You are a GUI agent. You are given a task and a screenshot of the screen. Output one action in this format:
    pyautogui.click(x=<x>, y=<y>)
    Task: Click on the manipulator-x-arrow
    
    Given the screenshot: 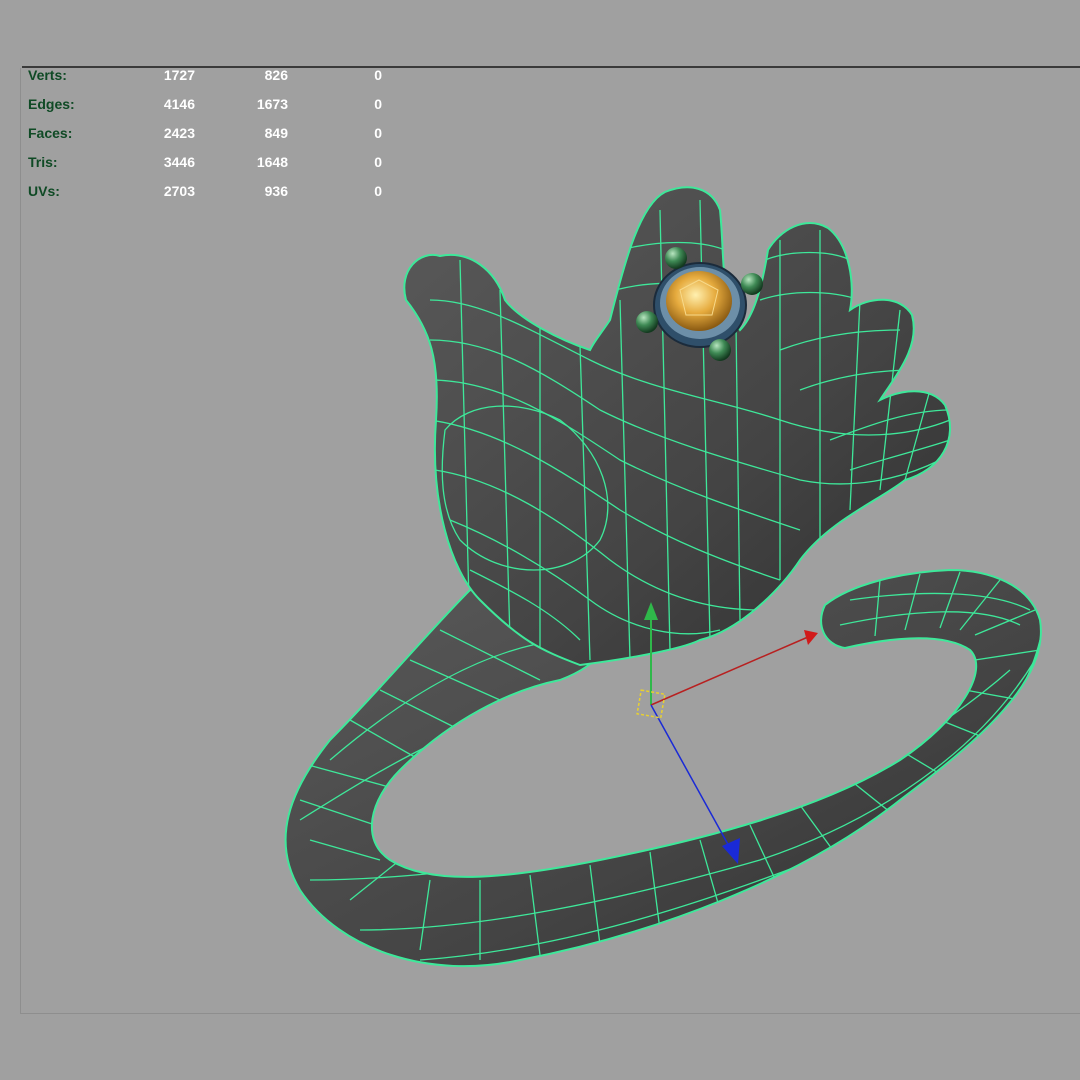 What is the action you would take?
    pyautogui.click(x=811, y=637)
    